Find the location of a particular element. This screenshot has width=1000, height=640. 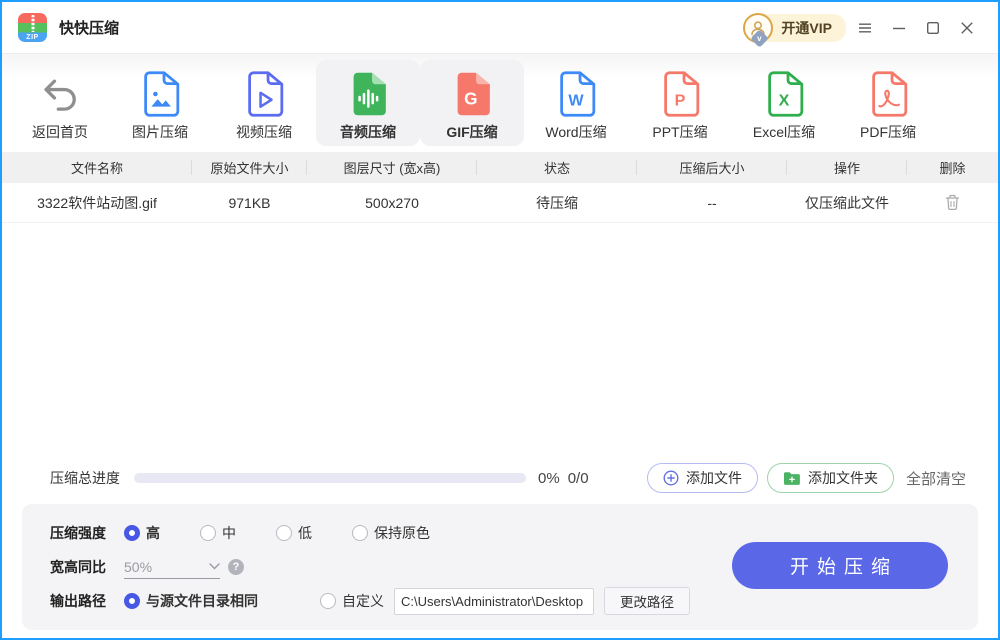

ratio-select: 50% is located at coordinates (172, 567).